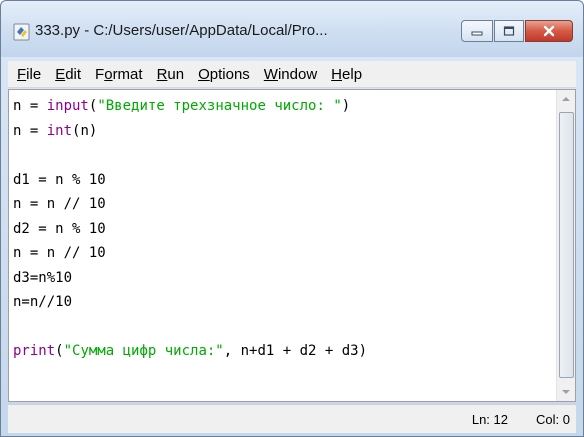  Describe the element at coordinates (292, 418) in the screenshot. I see `status-bar: Ln: 12 Col: 0` at that location.